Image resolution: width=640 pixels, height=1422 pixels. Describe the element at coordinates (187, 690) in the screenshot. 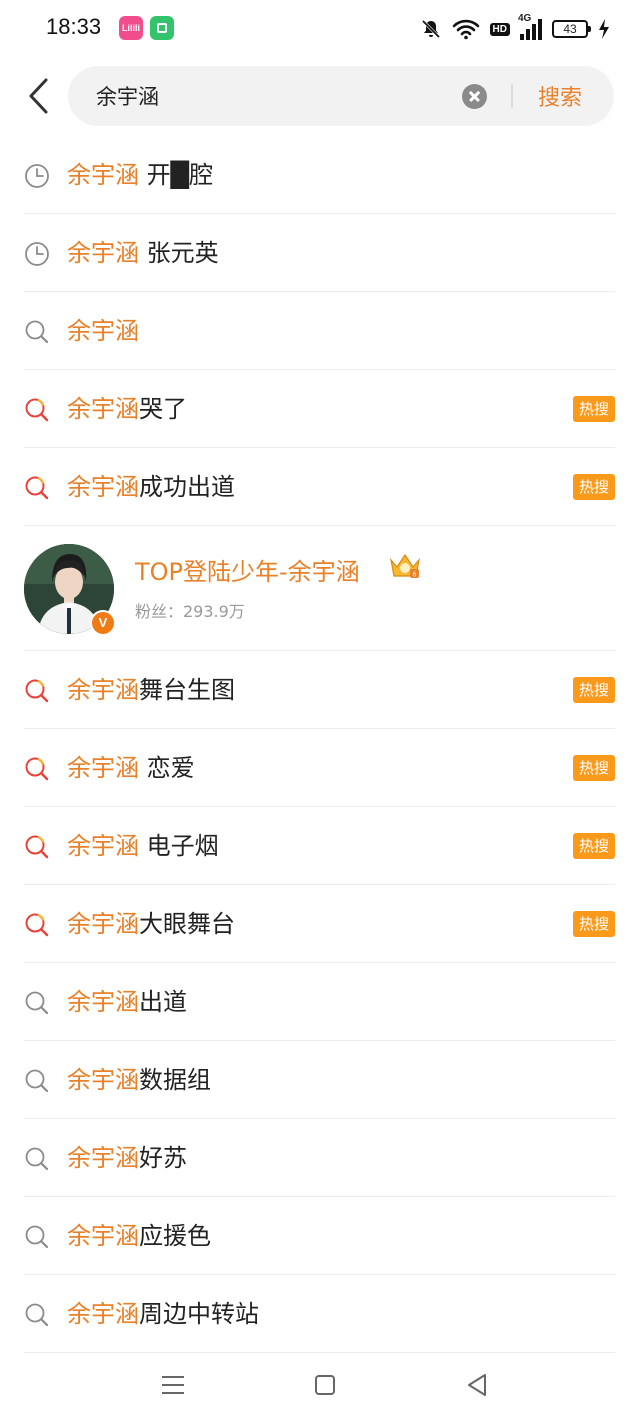

I see `suggestion-rest: 舞台生图` at that location.